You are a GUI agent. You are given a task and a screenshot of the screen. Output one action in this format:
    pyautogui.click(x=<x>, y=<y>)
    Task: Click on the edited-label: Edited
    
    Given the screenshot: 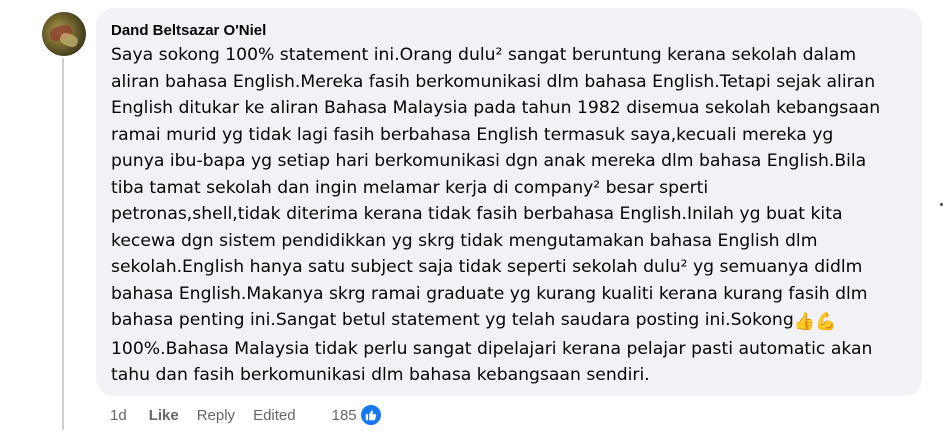 What is the action you would take?
    pyautogui.click(x=274, y=415)
    